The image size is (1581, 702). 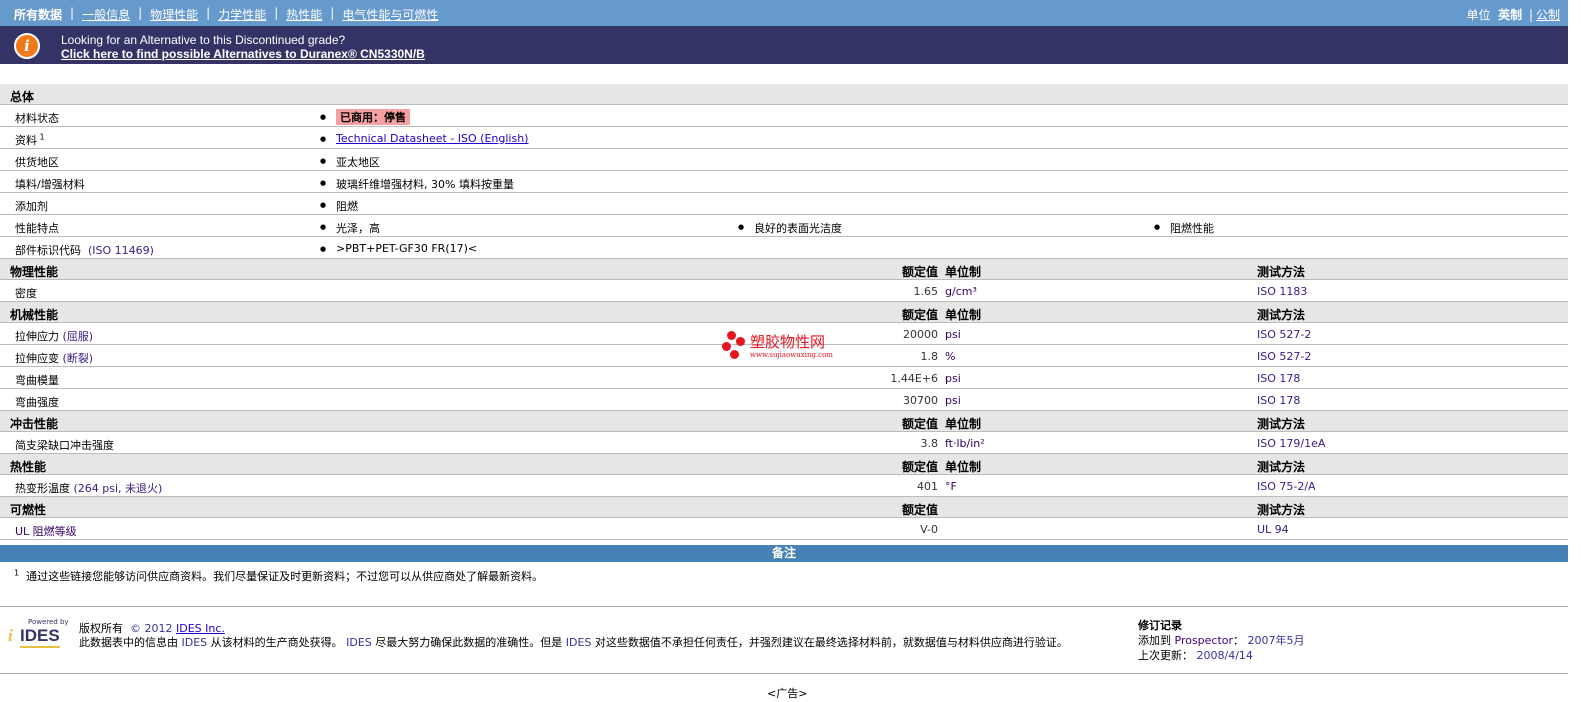 What do you see at coordinates (787, 349) in the screenshot?
I see `watermark-logo: 塑胶物性网 www.sujiaowuxing.com` at bounding box center [787, 349].